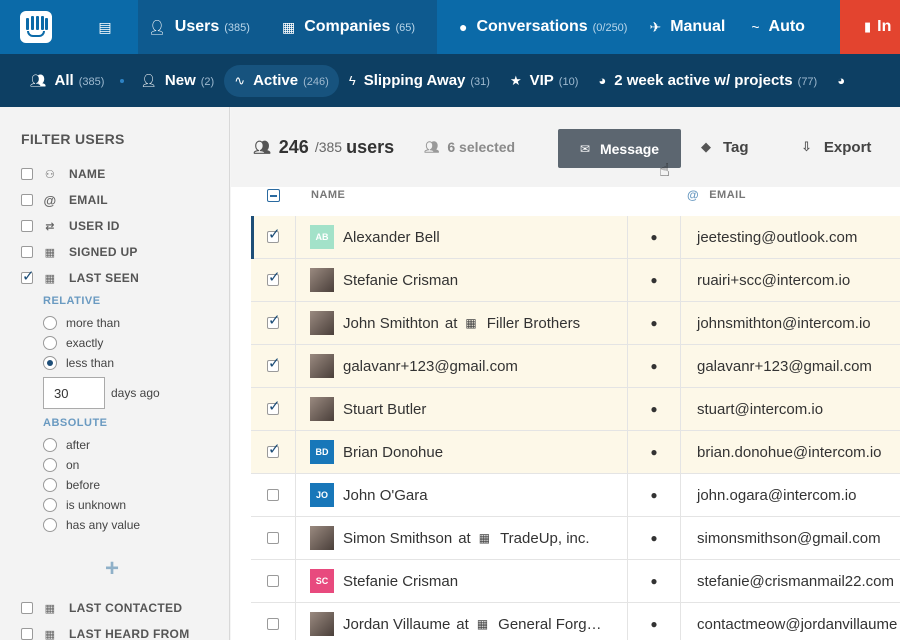 The image size is (900, 640). I want to click on name-cell: John Smithton at ▦ Filler Brothers, so click(462, 323).